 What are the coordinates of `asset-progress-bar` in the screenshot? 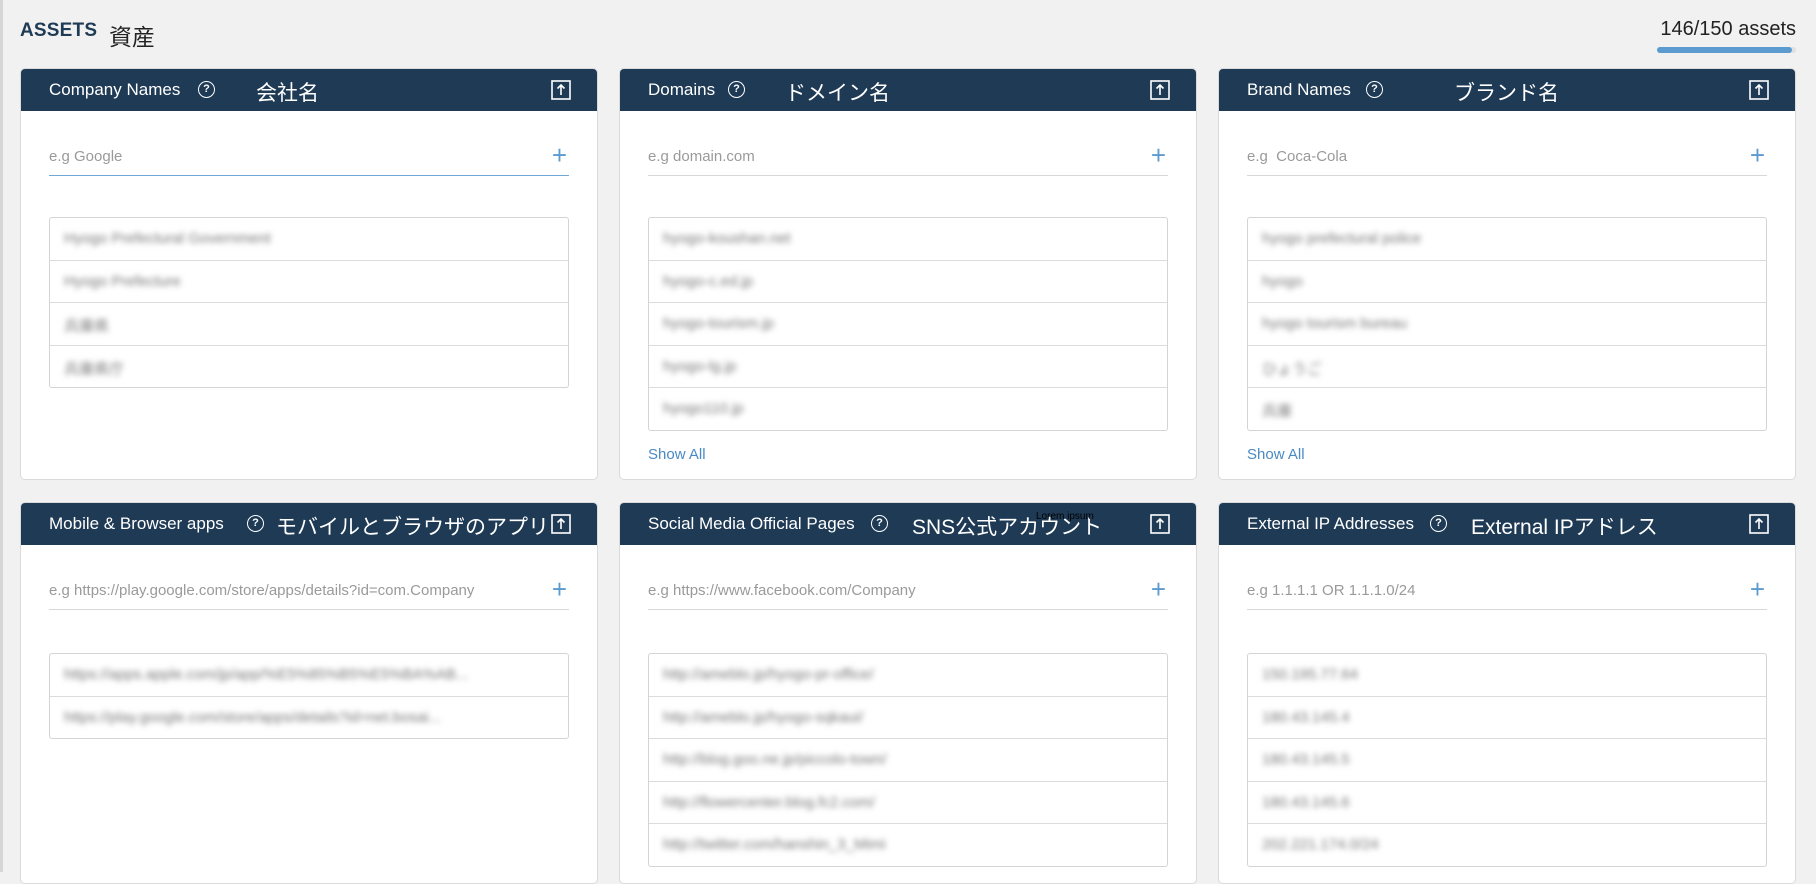 It's located at (1726, 50).